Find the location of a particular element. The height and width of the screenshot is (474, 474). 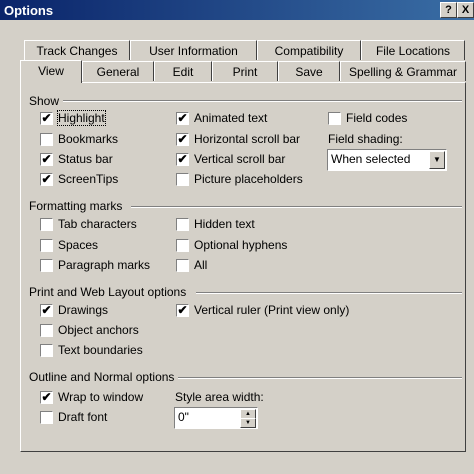

chevron-down-icon: ▼ is located at coordinates (437, 159).